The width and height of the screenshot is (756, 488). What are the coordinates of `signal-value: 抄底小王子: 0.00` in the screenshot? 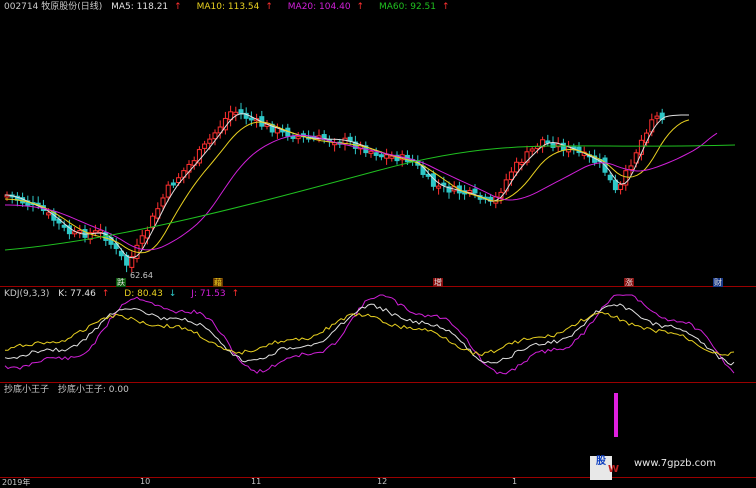 It's located at (93, 390).